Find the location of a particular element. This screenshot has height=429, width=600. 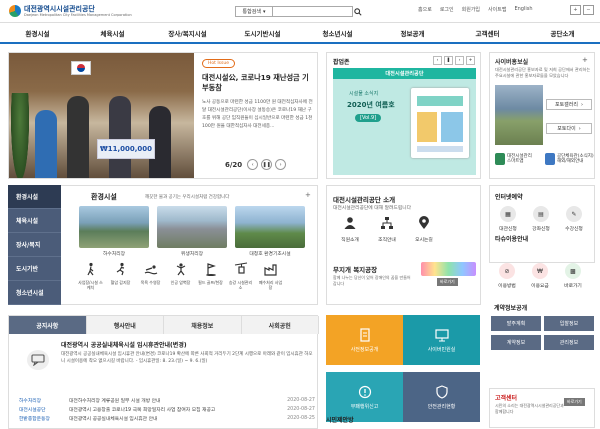

util-home-link: 홈으로 is located at coordinates (425, 9).